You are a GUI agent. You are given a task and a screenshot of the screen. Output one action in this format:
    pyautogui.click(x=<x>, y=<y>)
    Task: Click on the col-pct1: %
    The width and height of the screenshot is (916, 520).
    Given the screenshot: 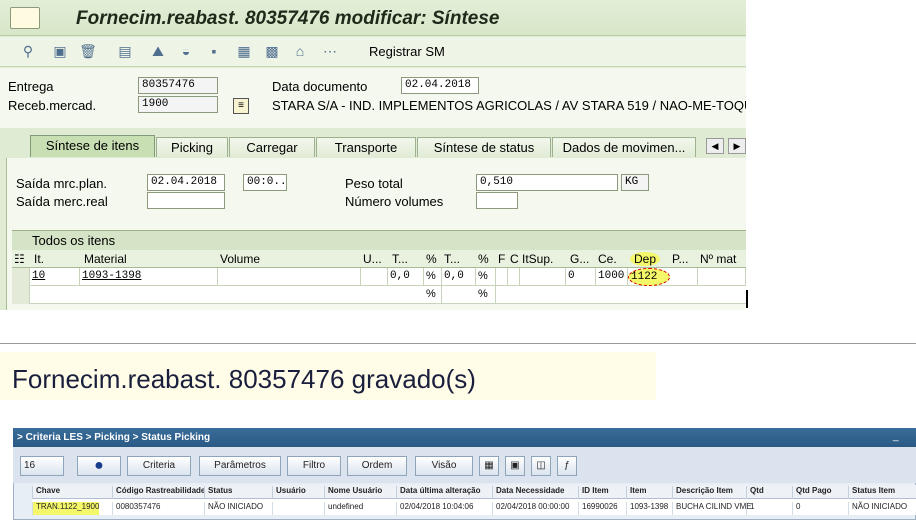 What is the action you would take?
    pyautogui.click(x=431, y=259)
    